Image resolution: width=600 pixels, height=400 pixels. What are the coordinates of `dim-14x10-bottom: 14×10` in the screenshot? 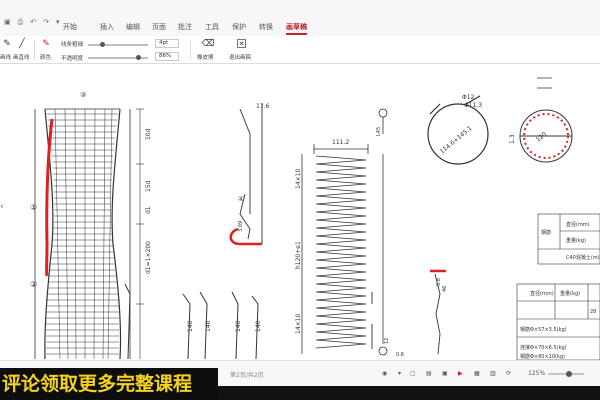 It's located at (298, 324).